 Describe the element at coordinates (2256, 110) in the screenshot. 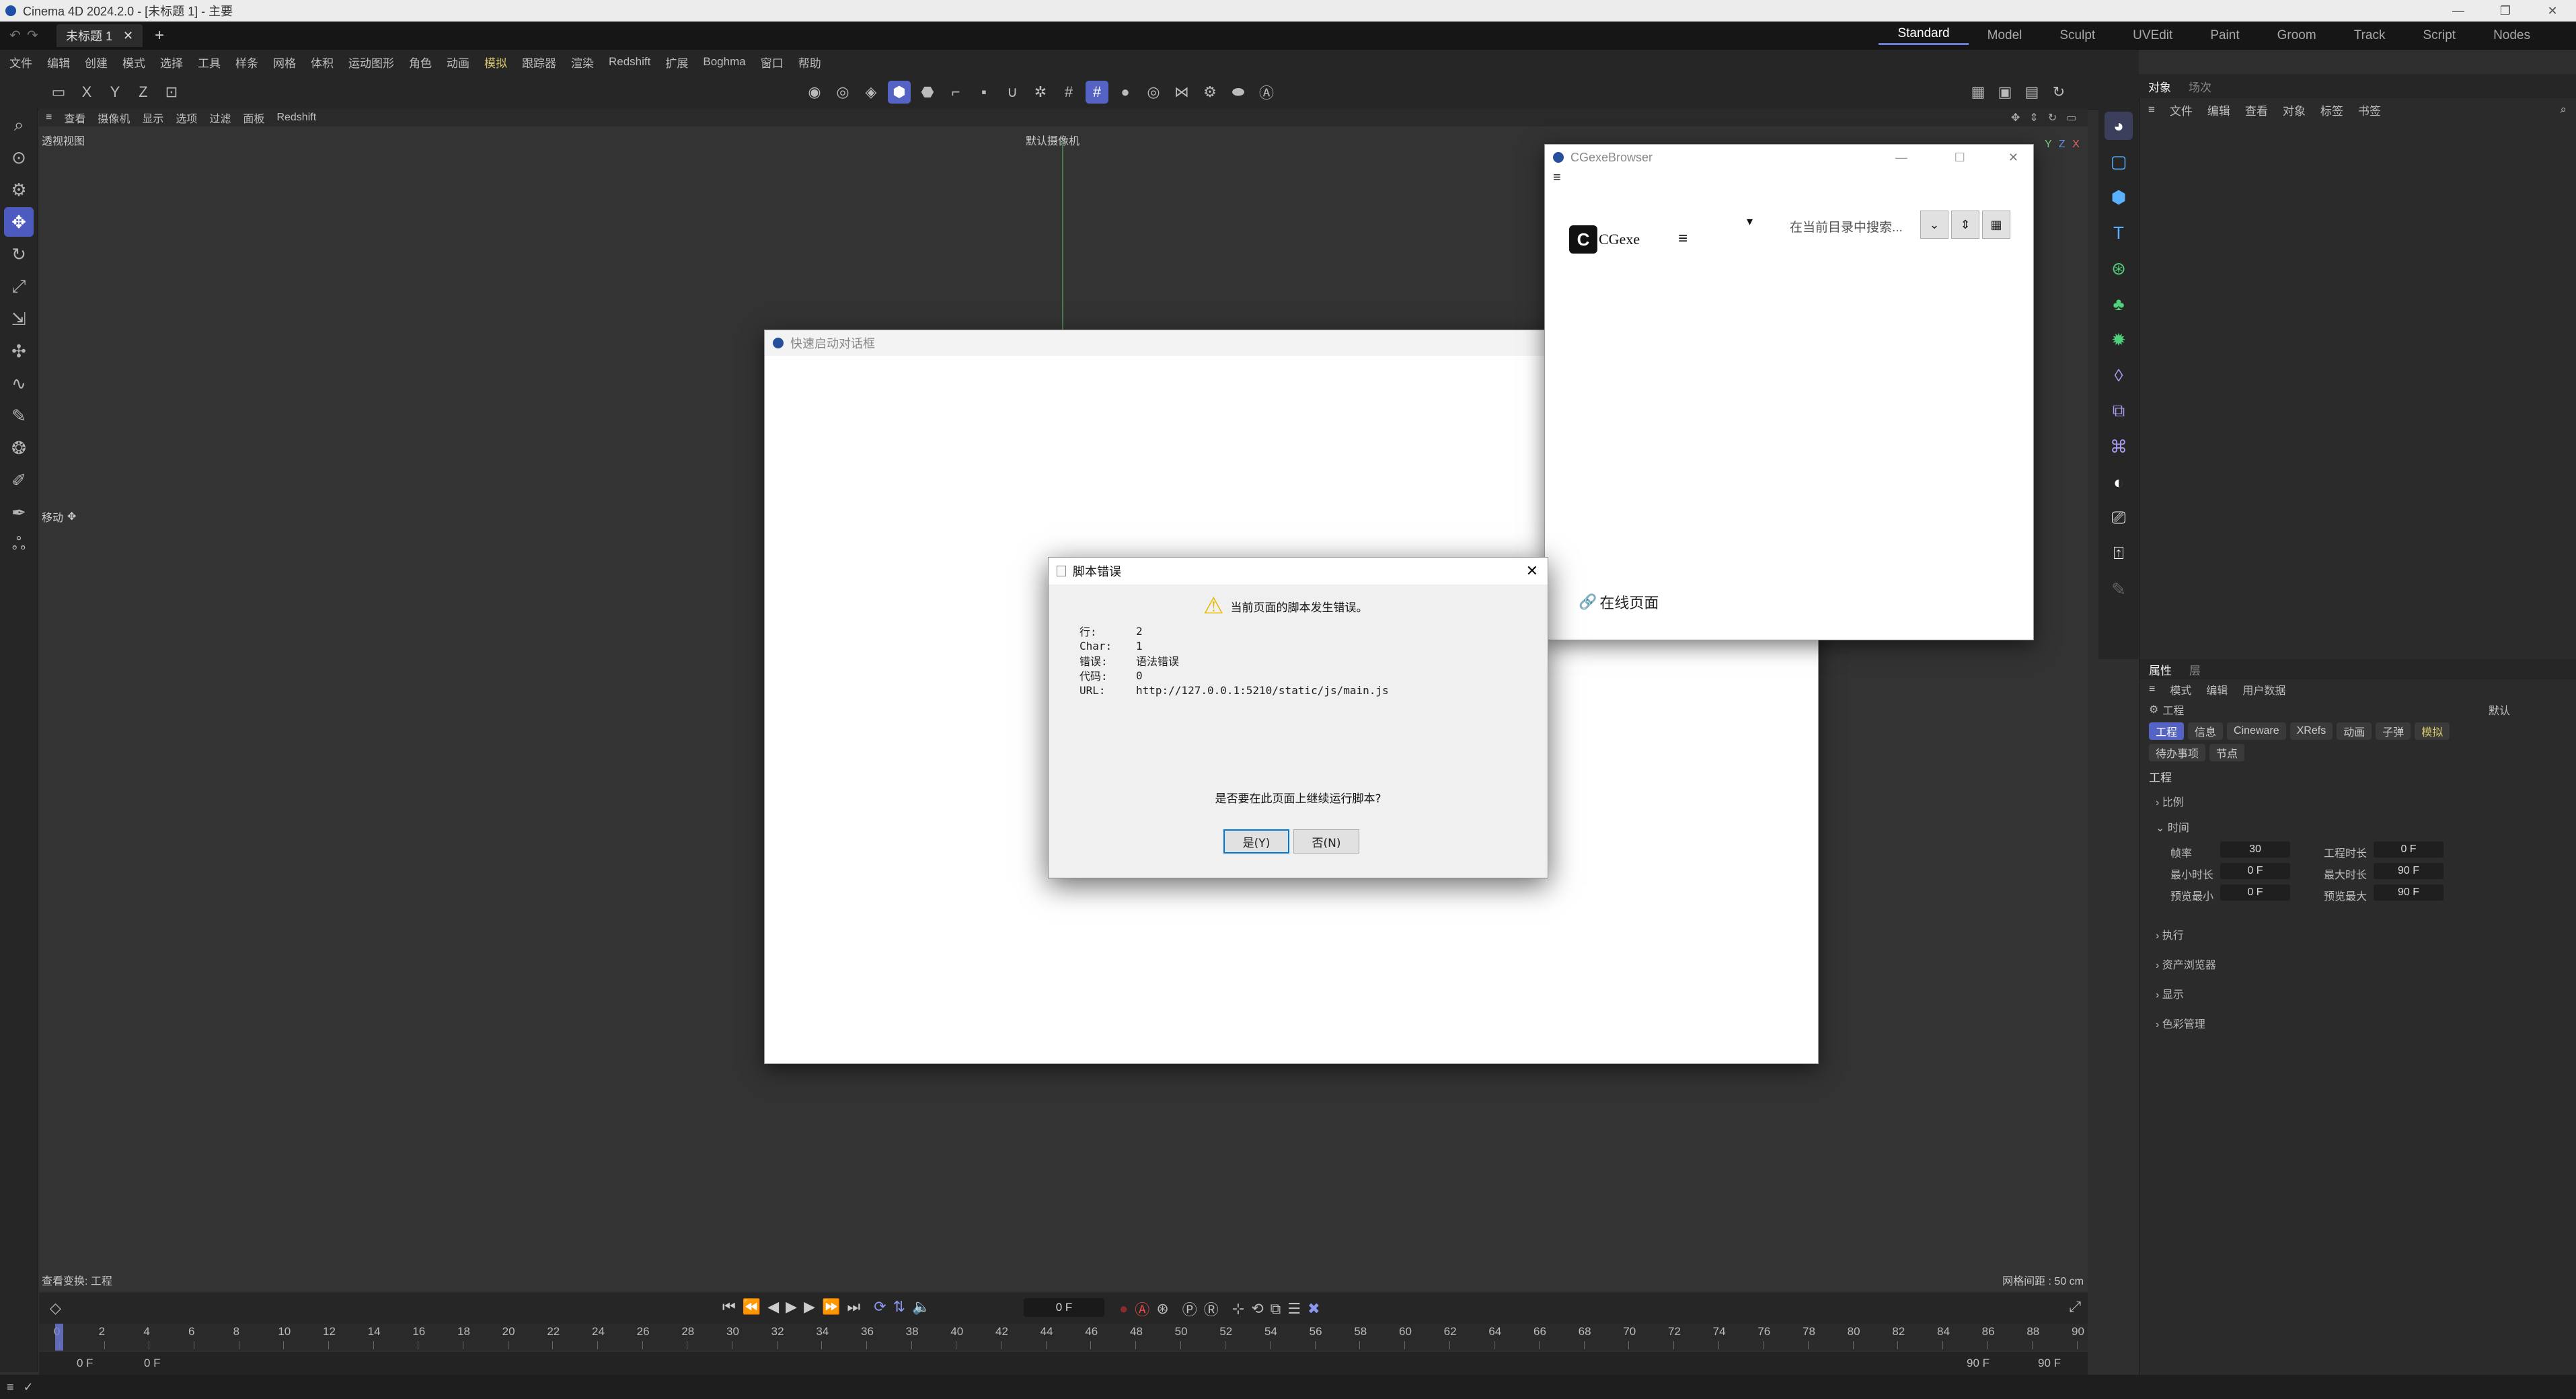

I see `objects-menu-view: 查看` at that location.